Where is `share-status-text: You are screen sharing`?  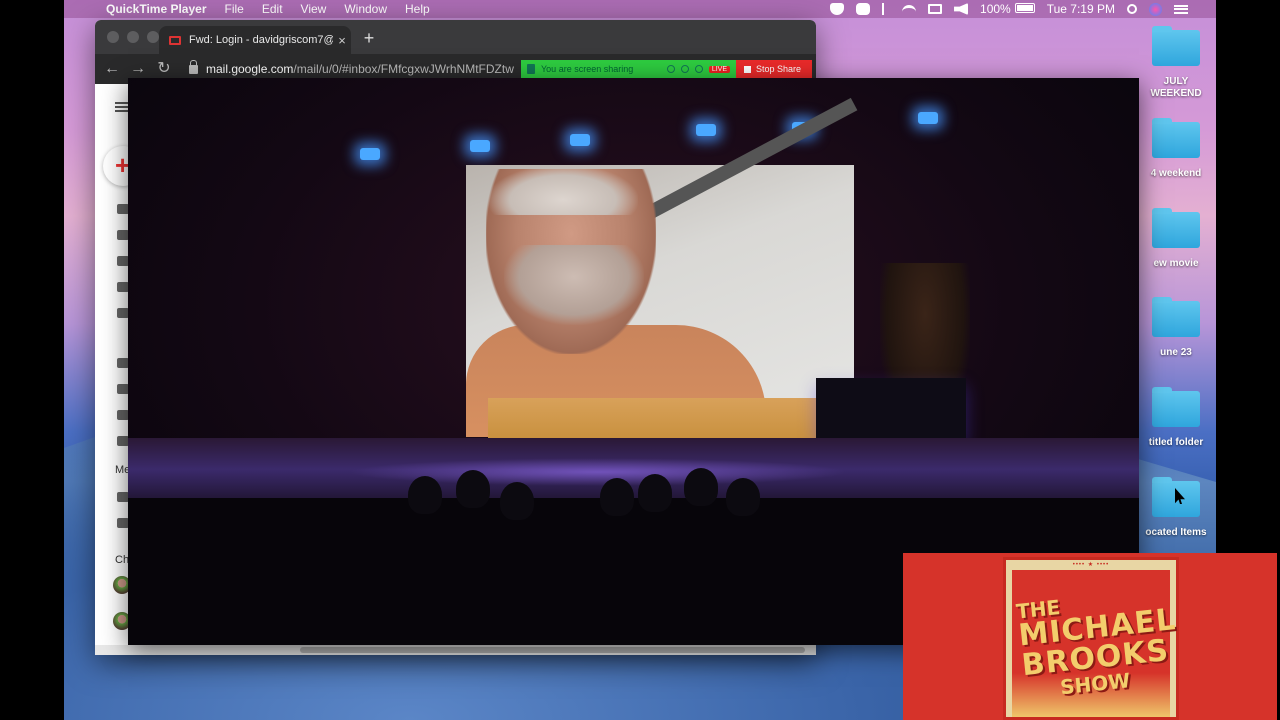
share-status-text: You are screen sharing is located at coordinates (587, 69).